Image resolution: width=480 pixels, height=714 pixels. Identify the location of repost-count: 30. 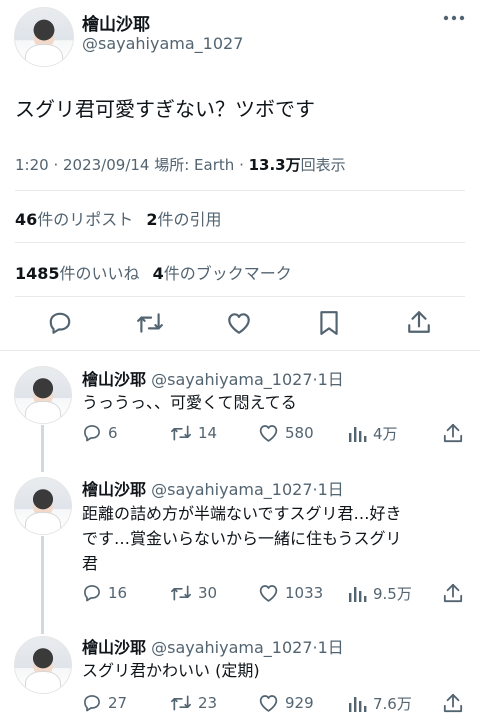
(208, 593).